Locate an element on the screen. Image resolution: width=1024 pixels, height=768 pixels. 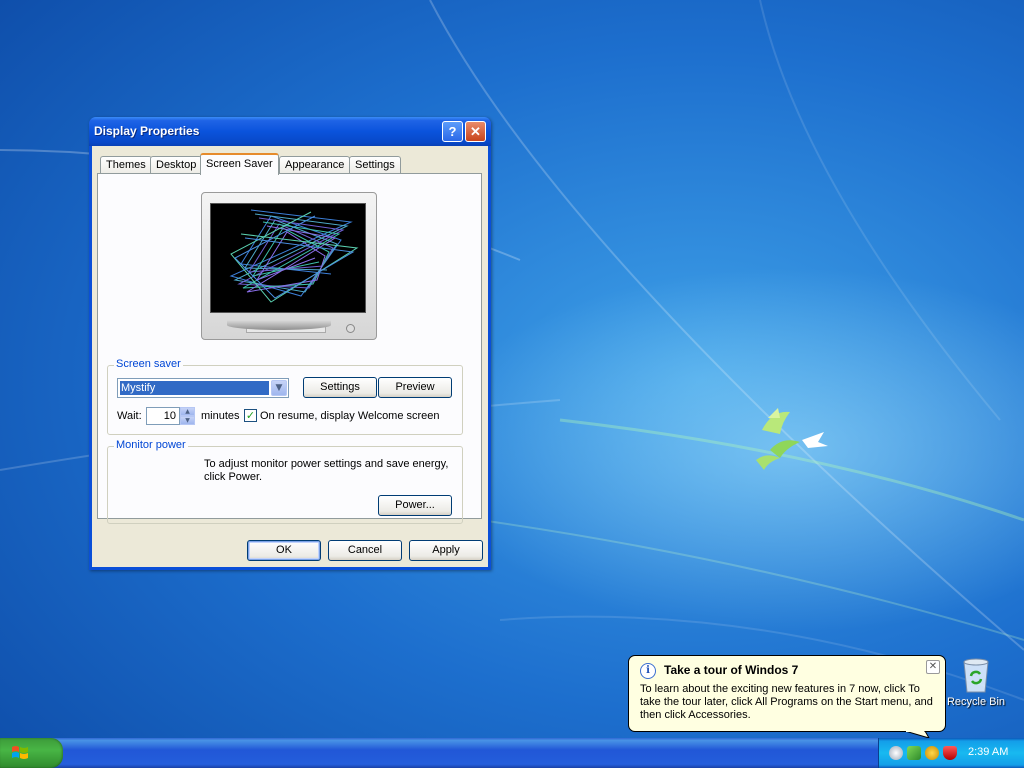
monitor-preview is located at coordinates (289, 266).